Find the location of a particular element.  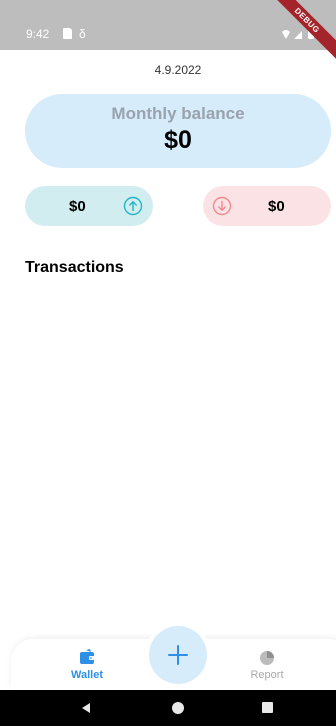

status-time: 9:42 is located at coordinates (38, 34).